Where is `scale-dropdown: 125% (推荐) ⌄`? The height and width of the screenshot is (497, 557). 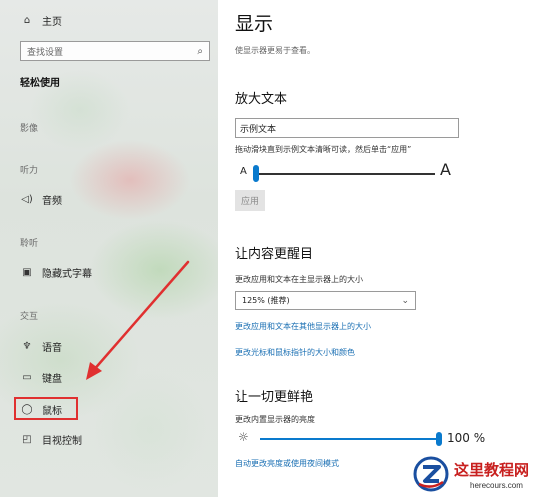 scale-dropdown: 125% (推荐) ⌄ is located at coordinates (325, 300).